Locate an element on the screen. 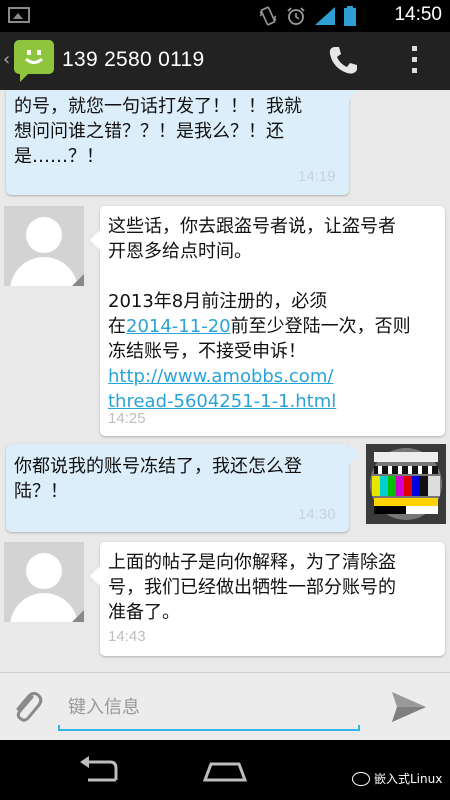 The height and width of the screenshot is (800, 450). message-bubble-outgoing: 你都说我的账号冻结了，我还怎么登 陆？！ 14:30 is located at coordinates (182, 488).